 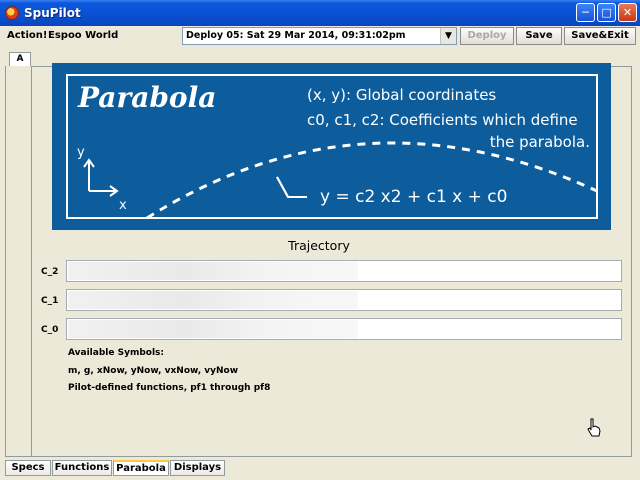 What do you see at coordinates (627, 12) in the screenshot?
I see `close-icon: ✕` at bounding box center [627, 12].